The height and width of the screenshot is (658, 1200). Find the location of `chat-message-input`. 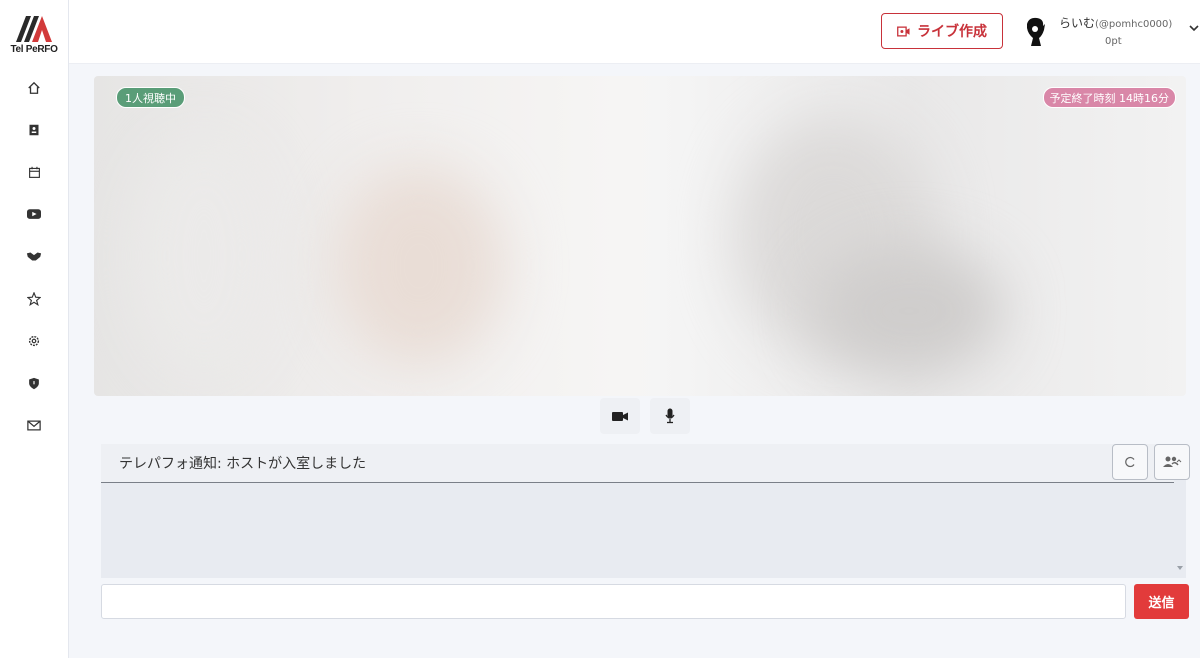

chat-message-input is located at coordinates (613, 601).